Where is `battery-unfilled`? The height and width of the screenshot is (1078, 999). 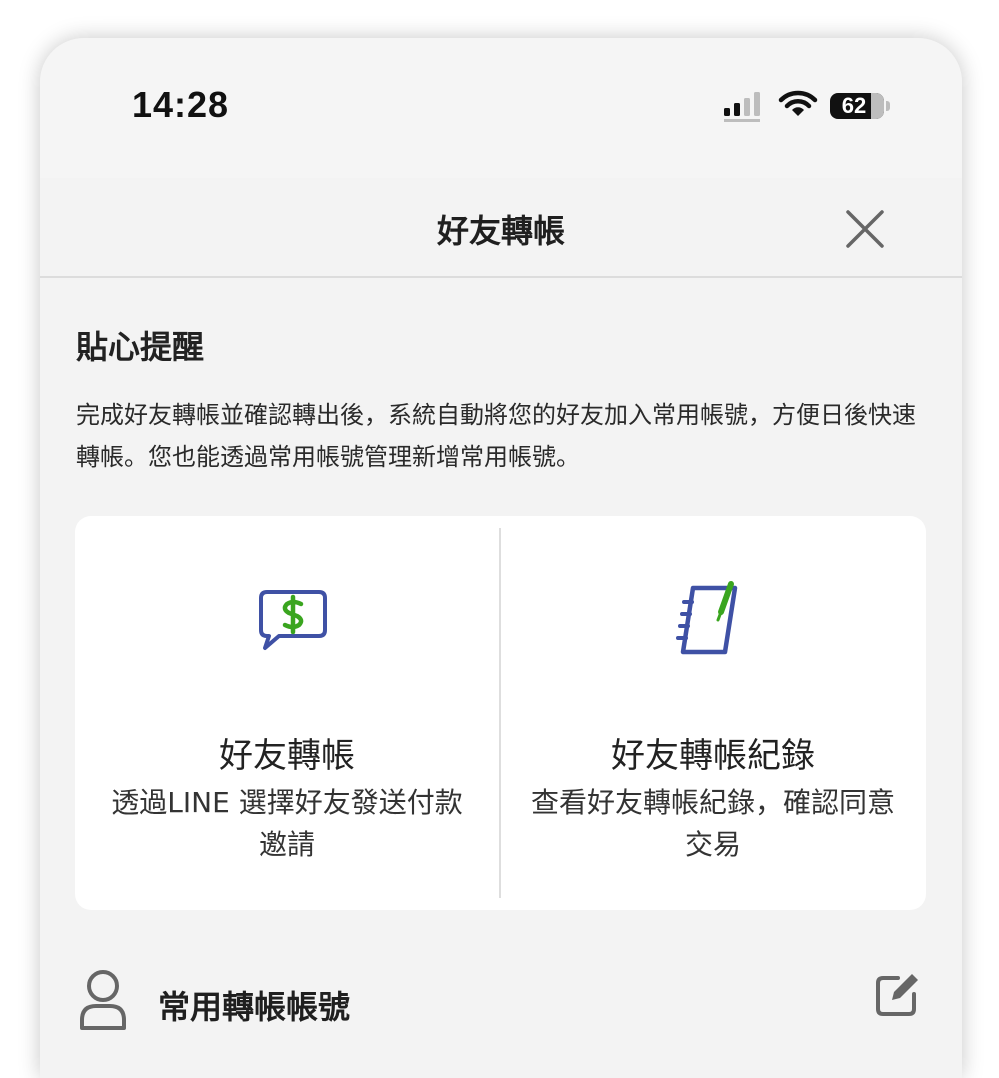
battery-unfilled is located at coordinates (877, 106).